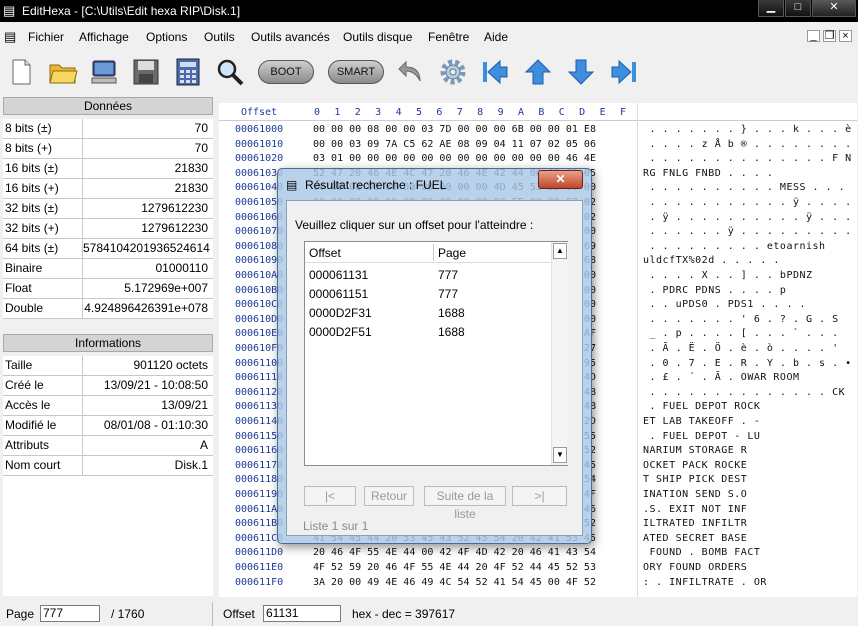  Describe the element at coordinates (744, 187) in the screenshot. I see `hex-row-ascii: . . . . . . . . . . MESS . . .` at that location.